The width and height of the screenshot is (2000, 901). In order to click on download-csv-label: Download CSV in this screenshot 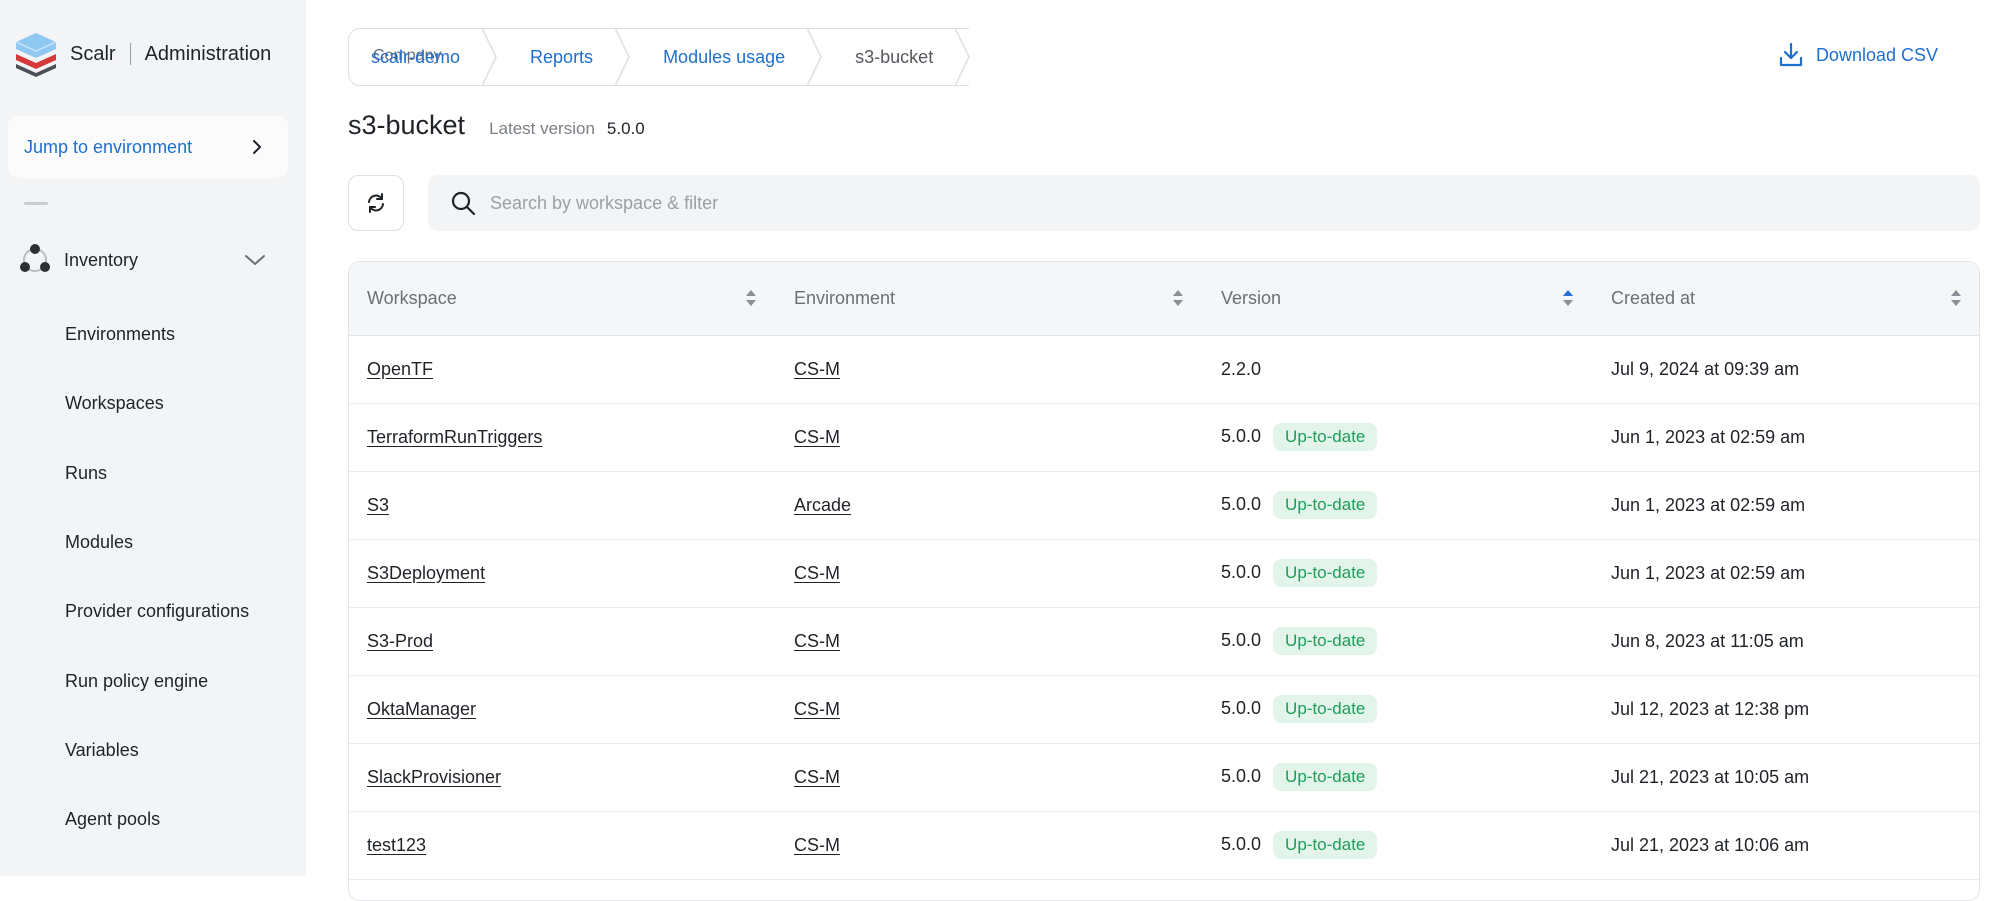, I will do `click(1876, 54)`.